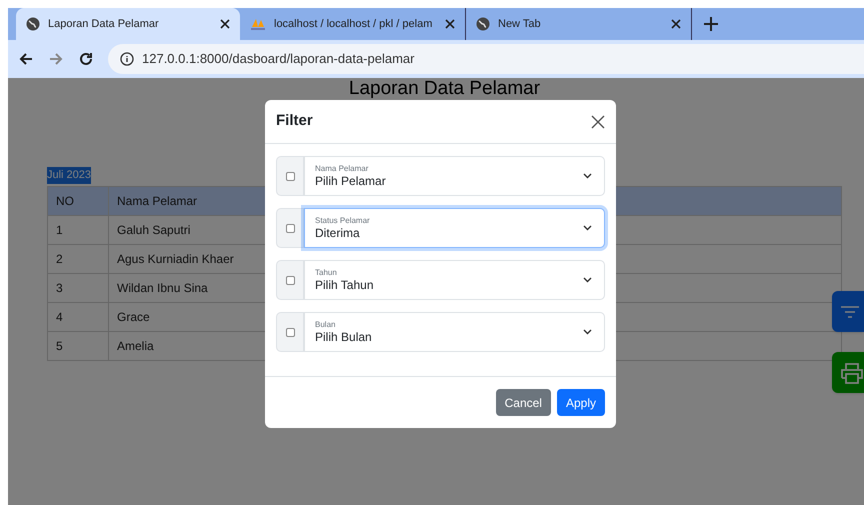  What do you see at coordinates (326, 273) in the screenshot?
I see `field-label: Tahun` at bounding box center [326, 273].